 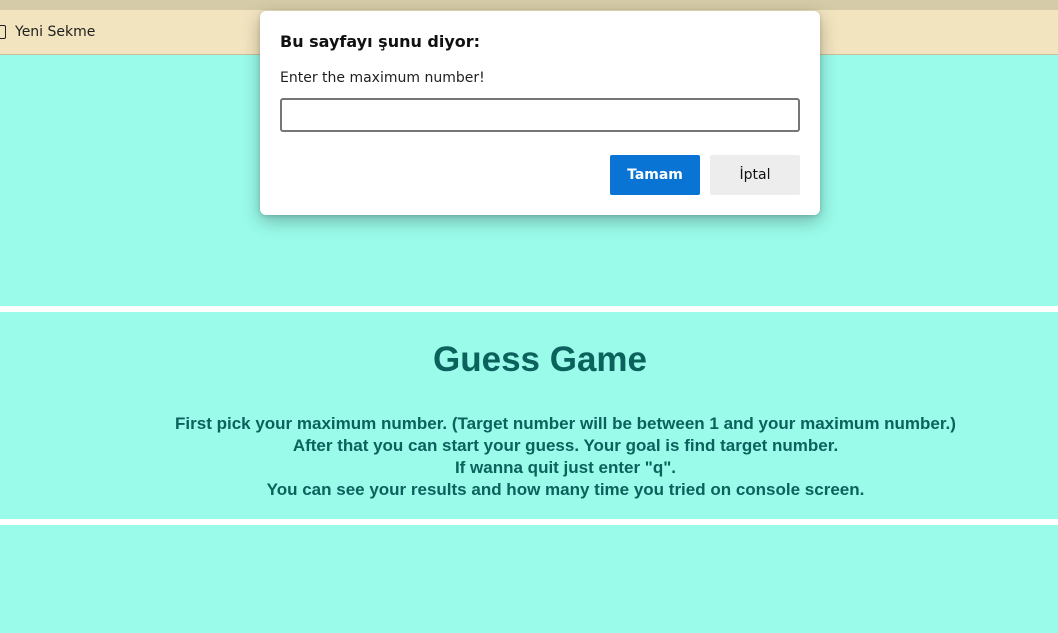 I want to click on ok-button: Tamam, so click(x=655, y=175).